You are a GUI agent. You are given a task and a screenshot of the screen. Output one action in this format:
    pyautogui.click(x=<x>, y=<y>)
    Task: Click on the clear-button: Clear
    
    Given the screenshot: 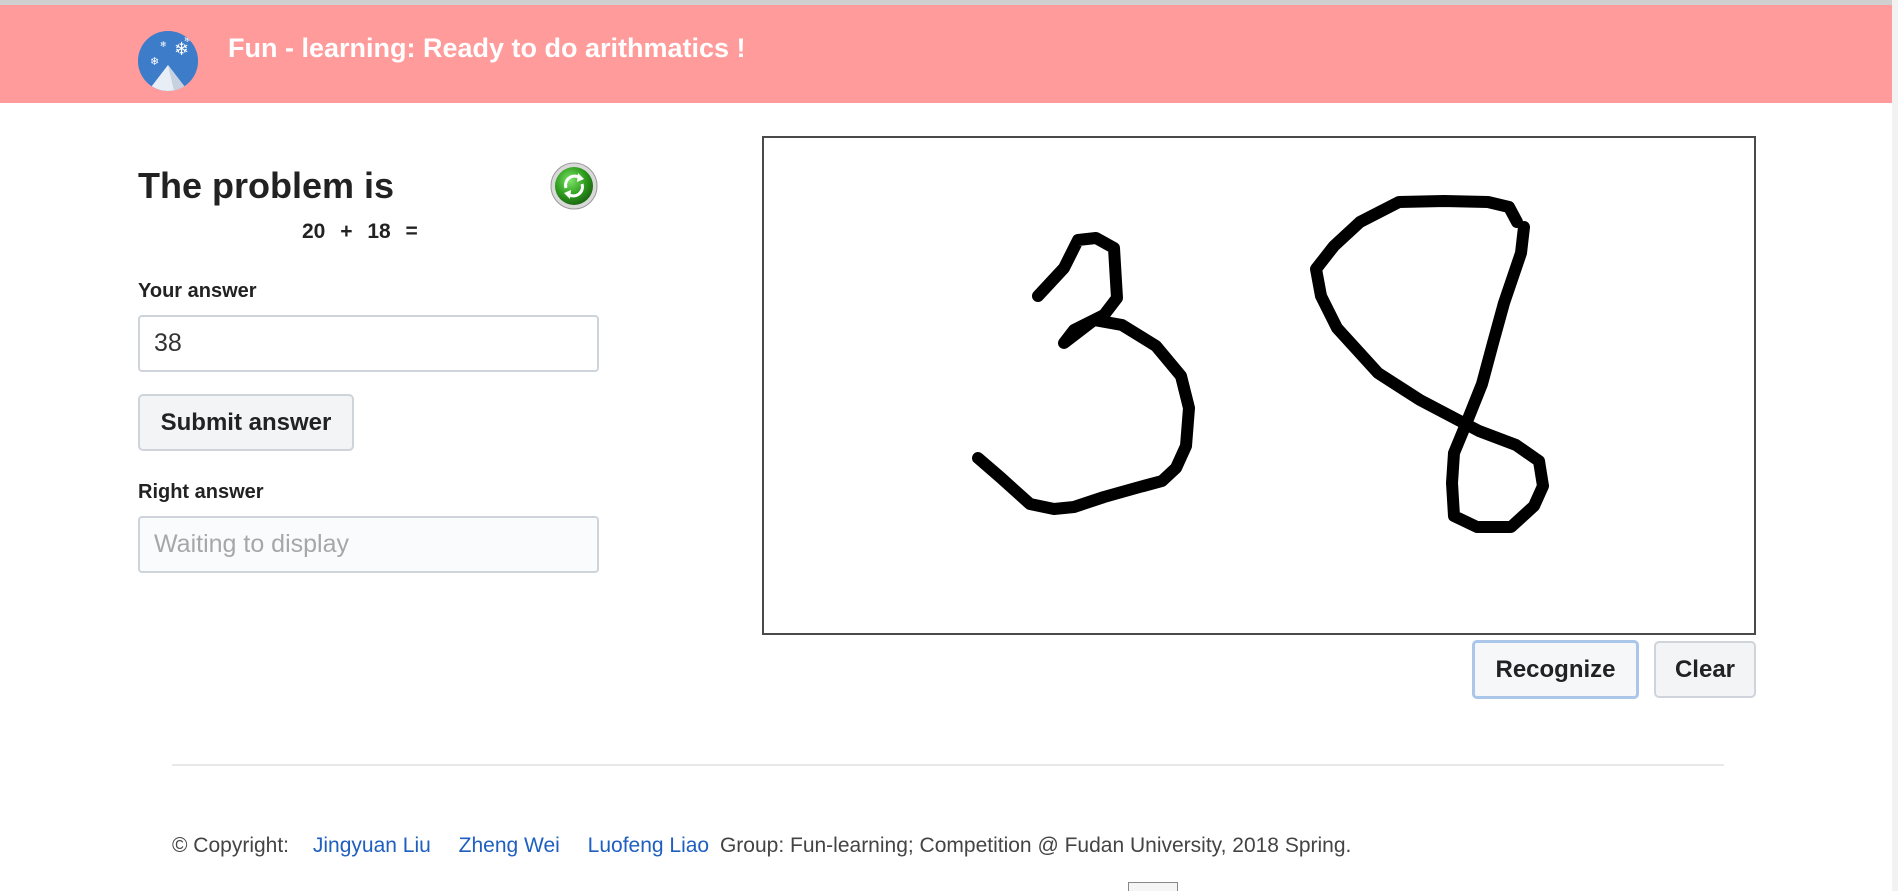 What is the action you would take?
    pyautogui.click(x=1705, y=669)
    